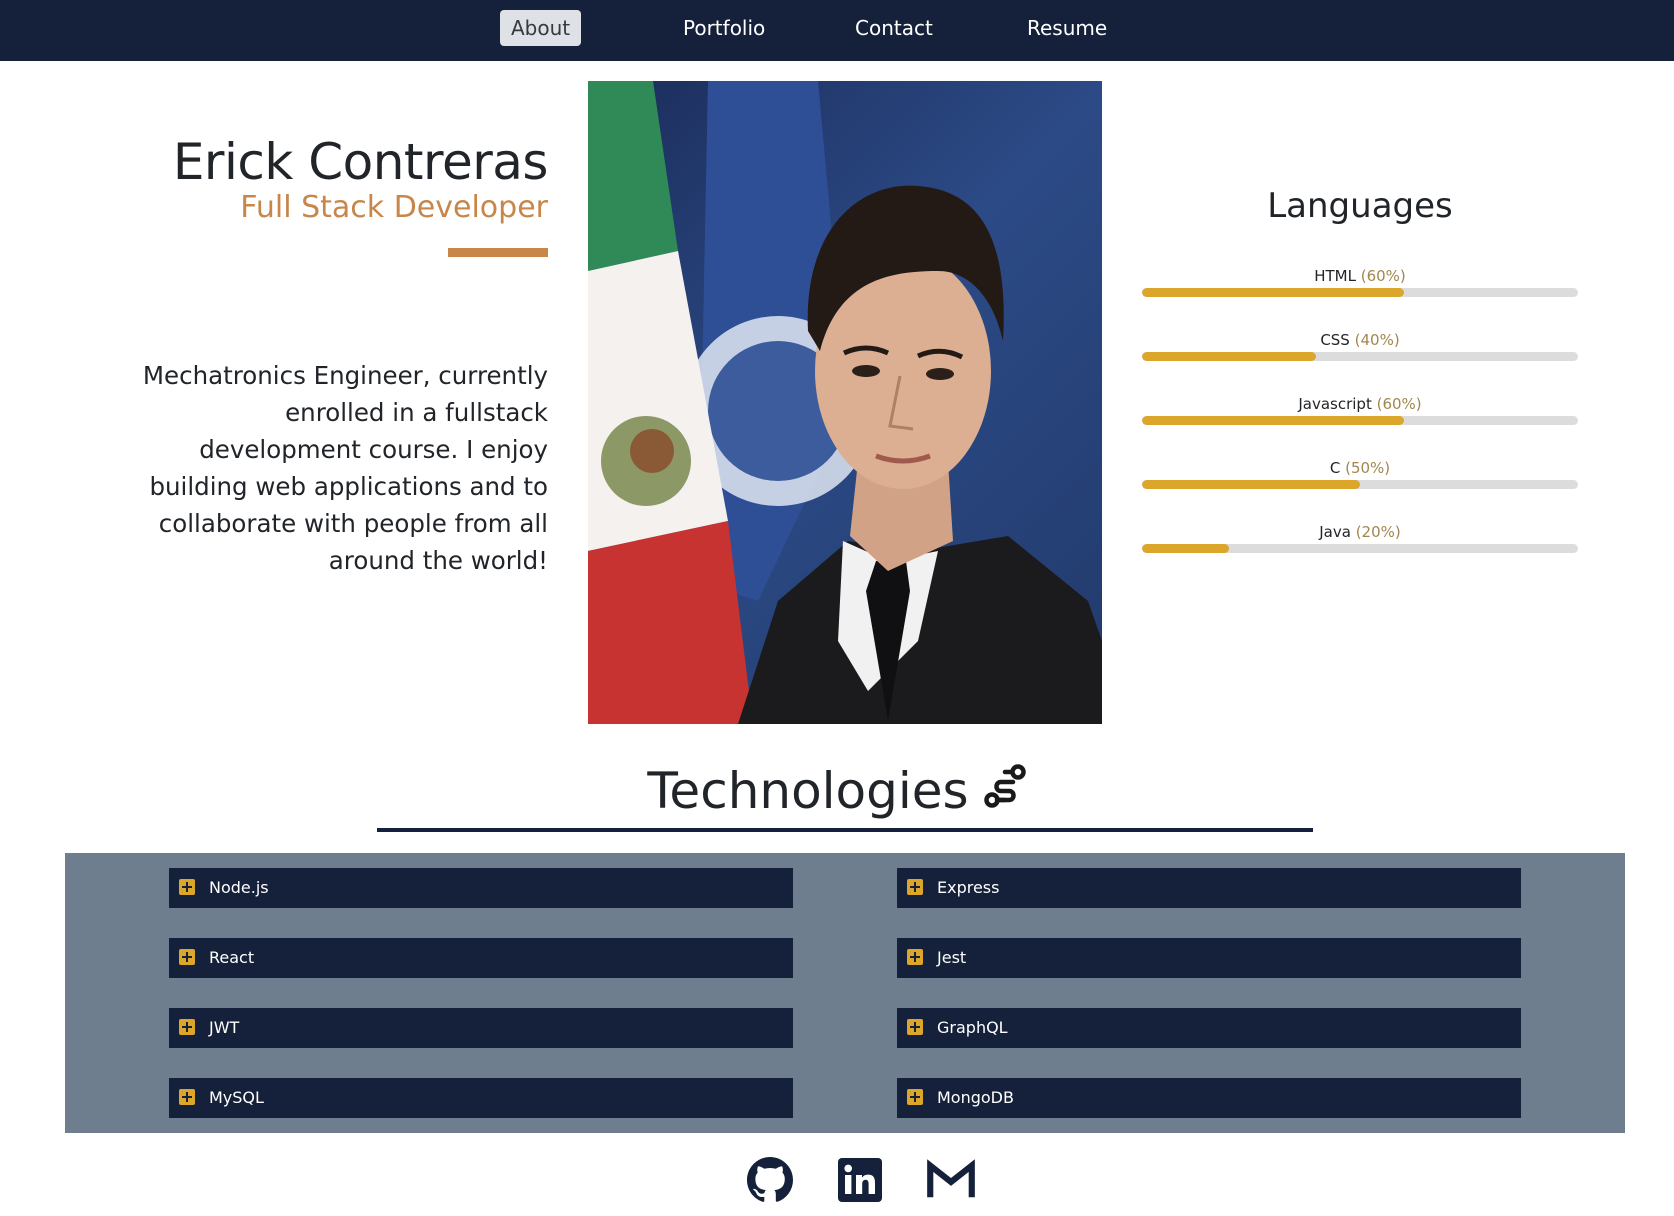 The image size is (1674, 1216). What do you see at coordinates (224, 1027) in the screenshot?
I see `tech-item-label: JWT` at bounding box center [224, 1027].